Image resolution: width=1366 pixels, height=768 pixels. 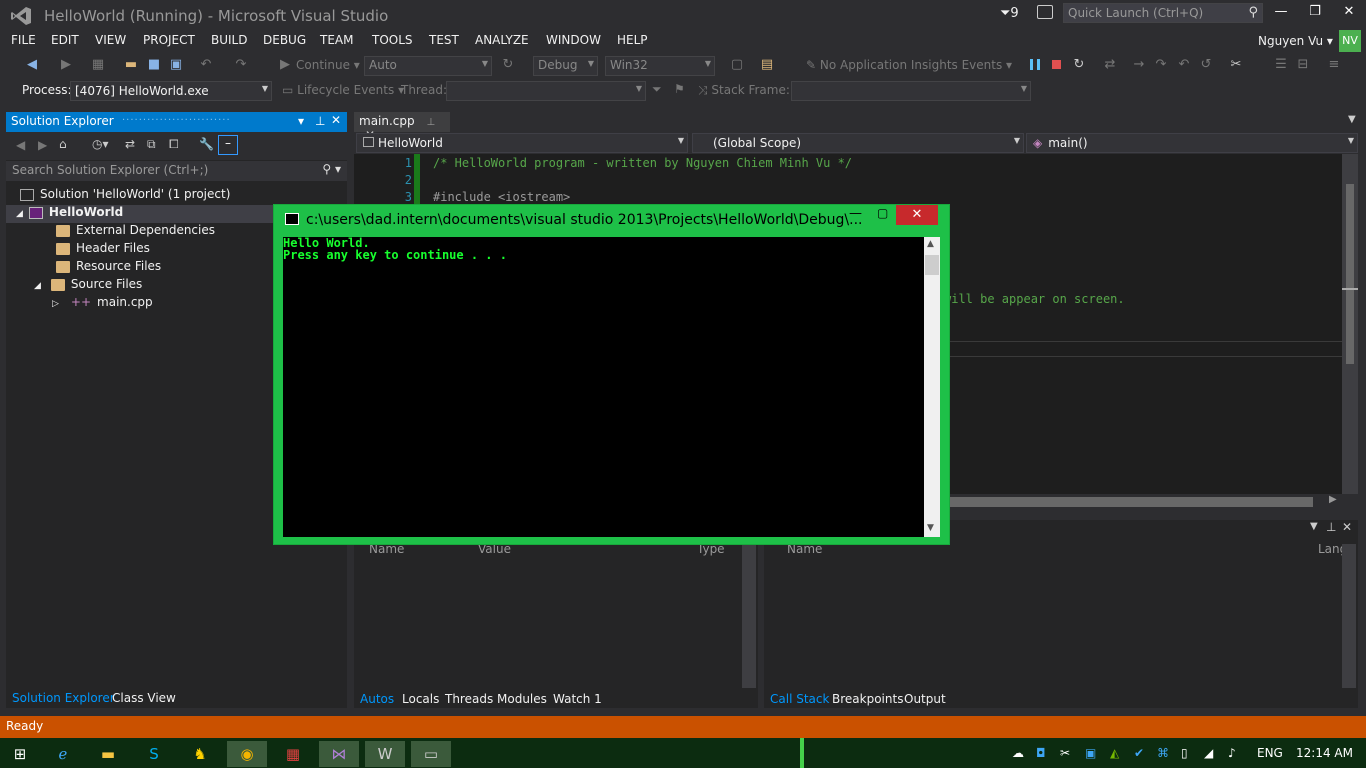 I want to click on tab-call-stack: Call Stack, so click(x=799, y=699).